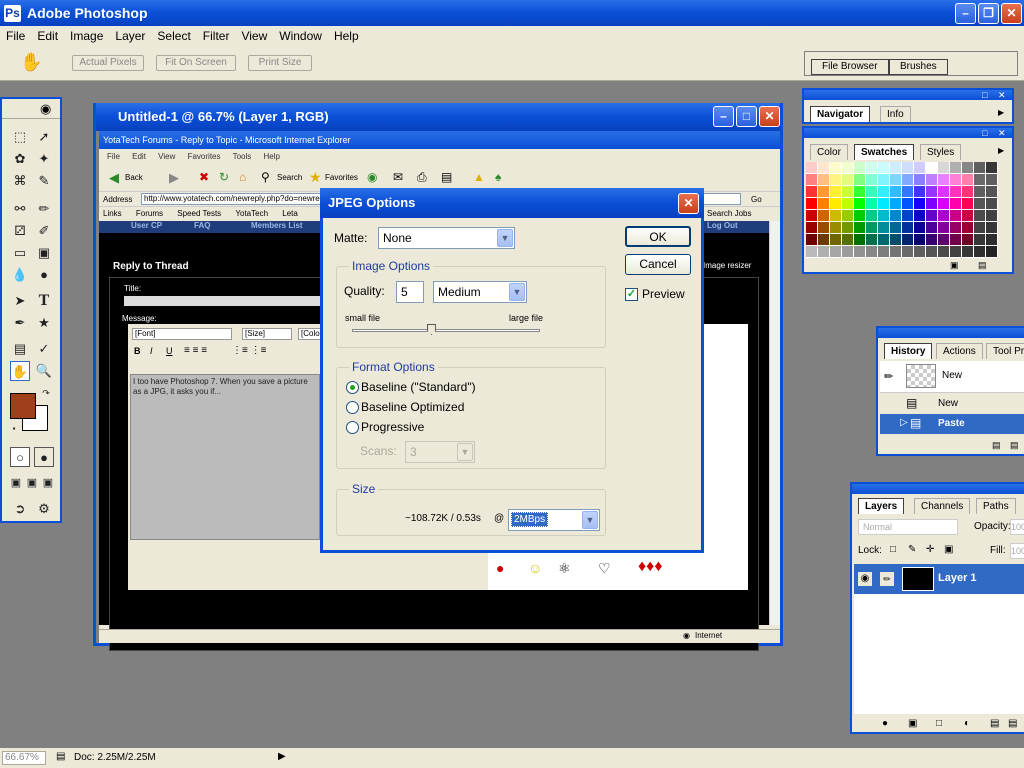 Image resolution: width=1024 pixels, height=768 pixels. I want to click on menu-image: Image, so click(86, 36).